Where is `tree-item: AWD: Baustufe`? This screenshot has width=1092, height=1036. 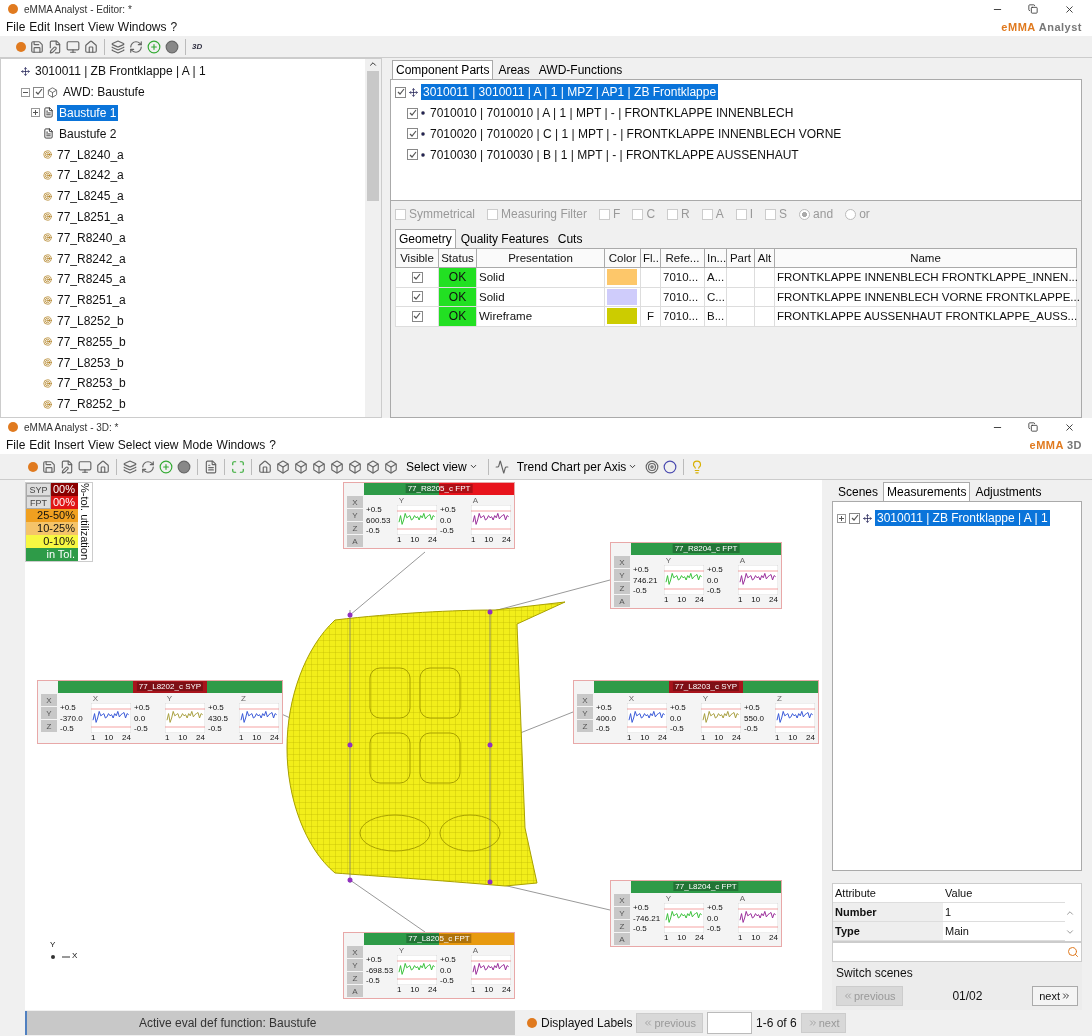 tree-item: AWD: Baustufe is located at coordinates (104, 92).